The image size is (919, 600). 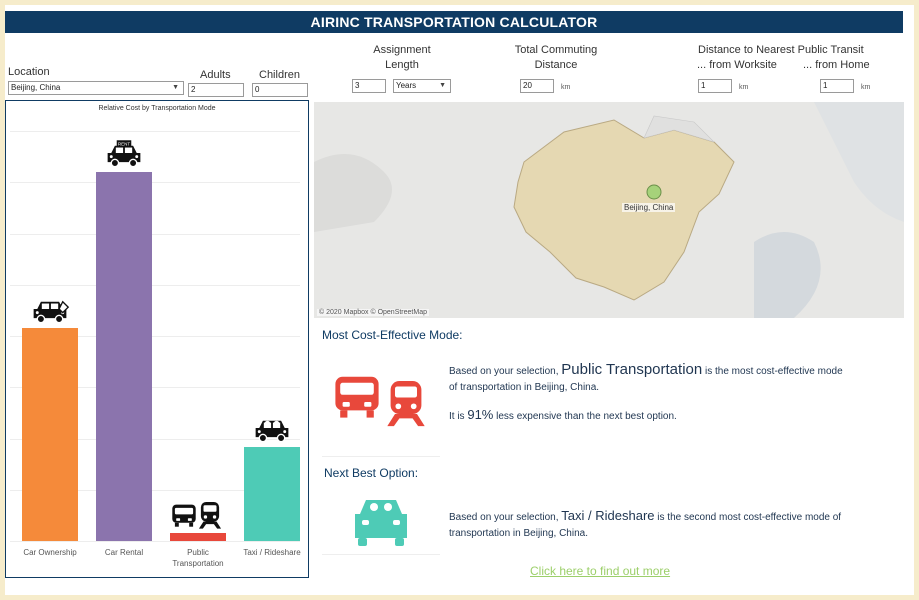 What do you see at coordinates (272, 431) in the screenshot?
I see `taxi-passengers-icon` at bounding box center [272, 431].